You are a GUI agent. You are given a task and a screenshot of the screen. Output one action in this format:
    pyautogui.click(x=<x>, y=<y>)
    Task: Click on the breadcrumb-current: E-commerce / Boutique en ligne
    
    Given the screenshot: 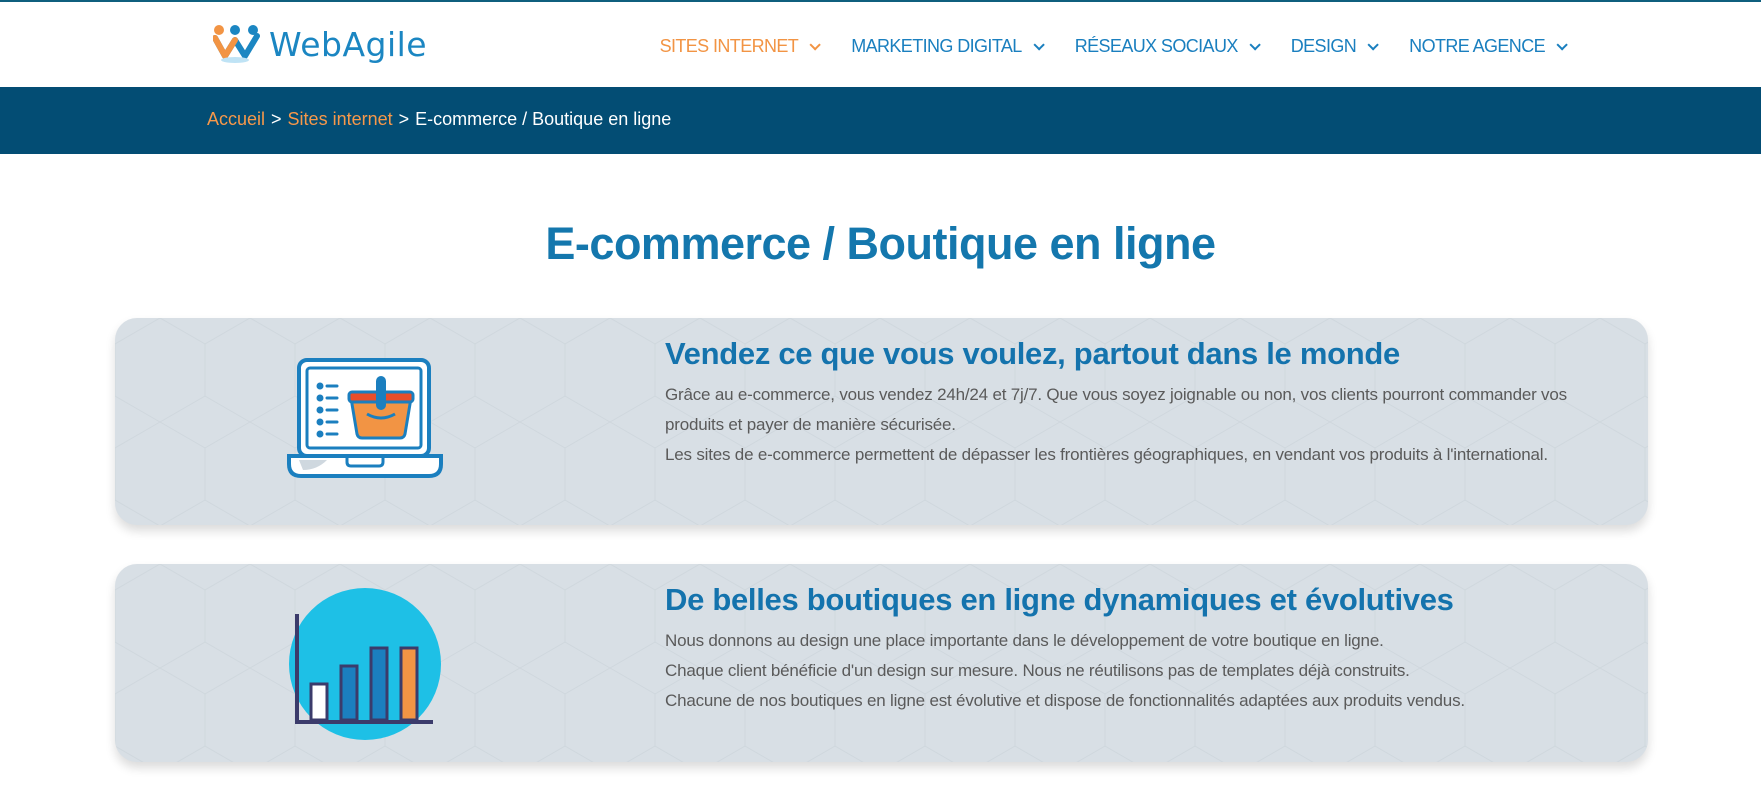 What is the action you would take?
    pyautogui.click(x=543, y=119)
    